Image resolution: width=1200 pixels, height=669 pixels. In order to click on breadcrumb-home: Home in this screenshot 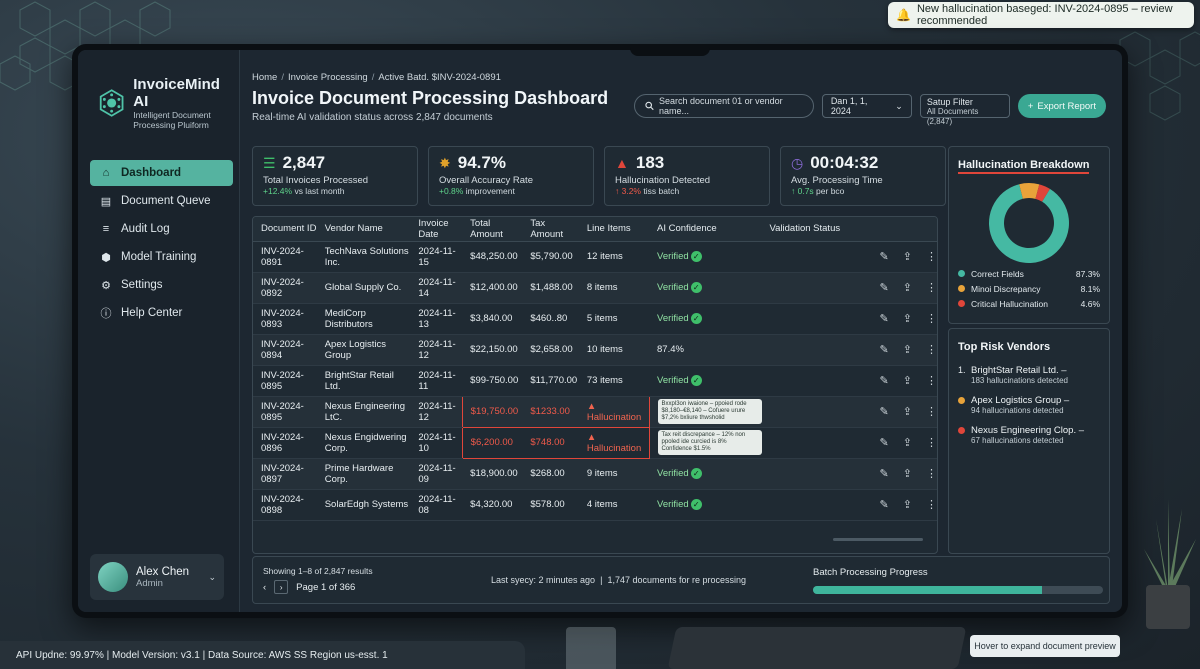, I will do `click(264, 77)`.